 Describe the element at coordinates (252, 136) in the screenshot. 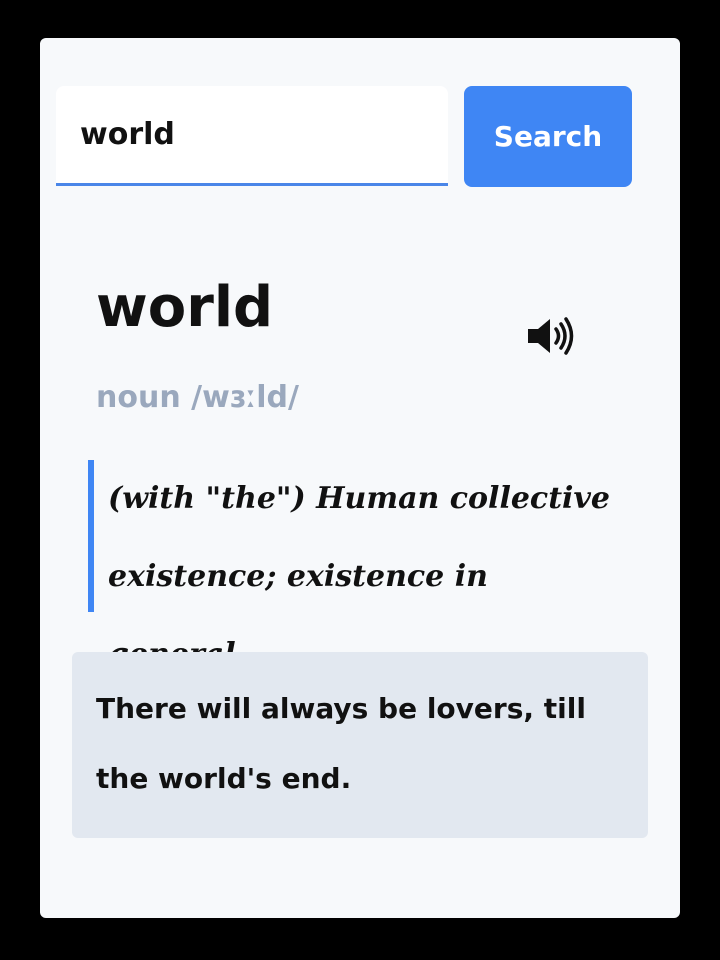

I see `search-input` at that location.